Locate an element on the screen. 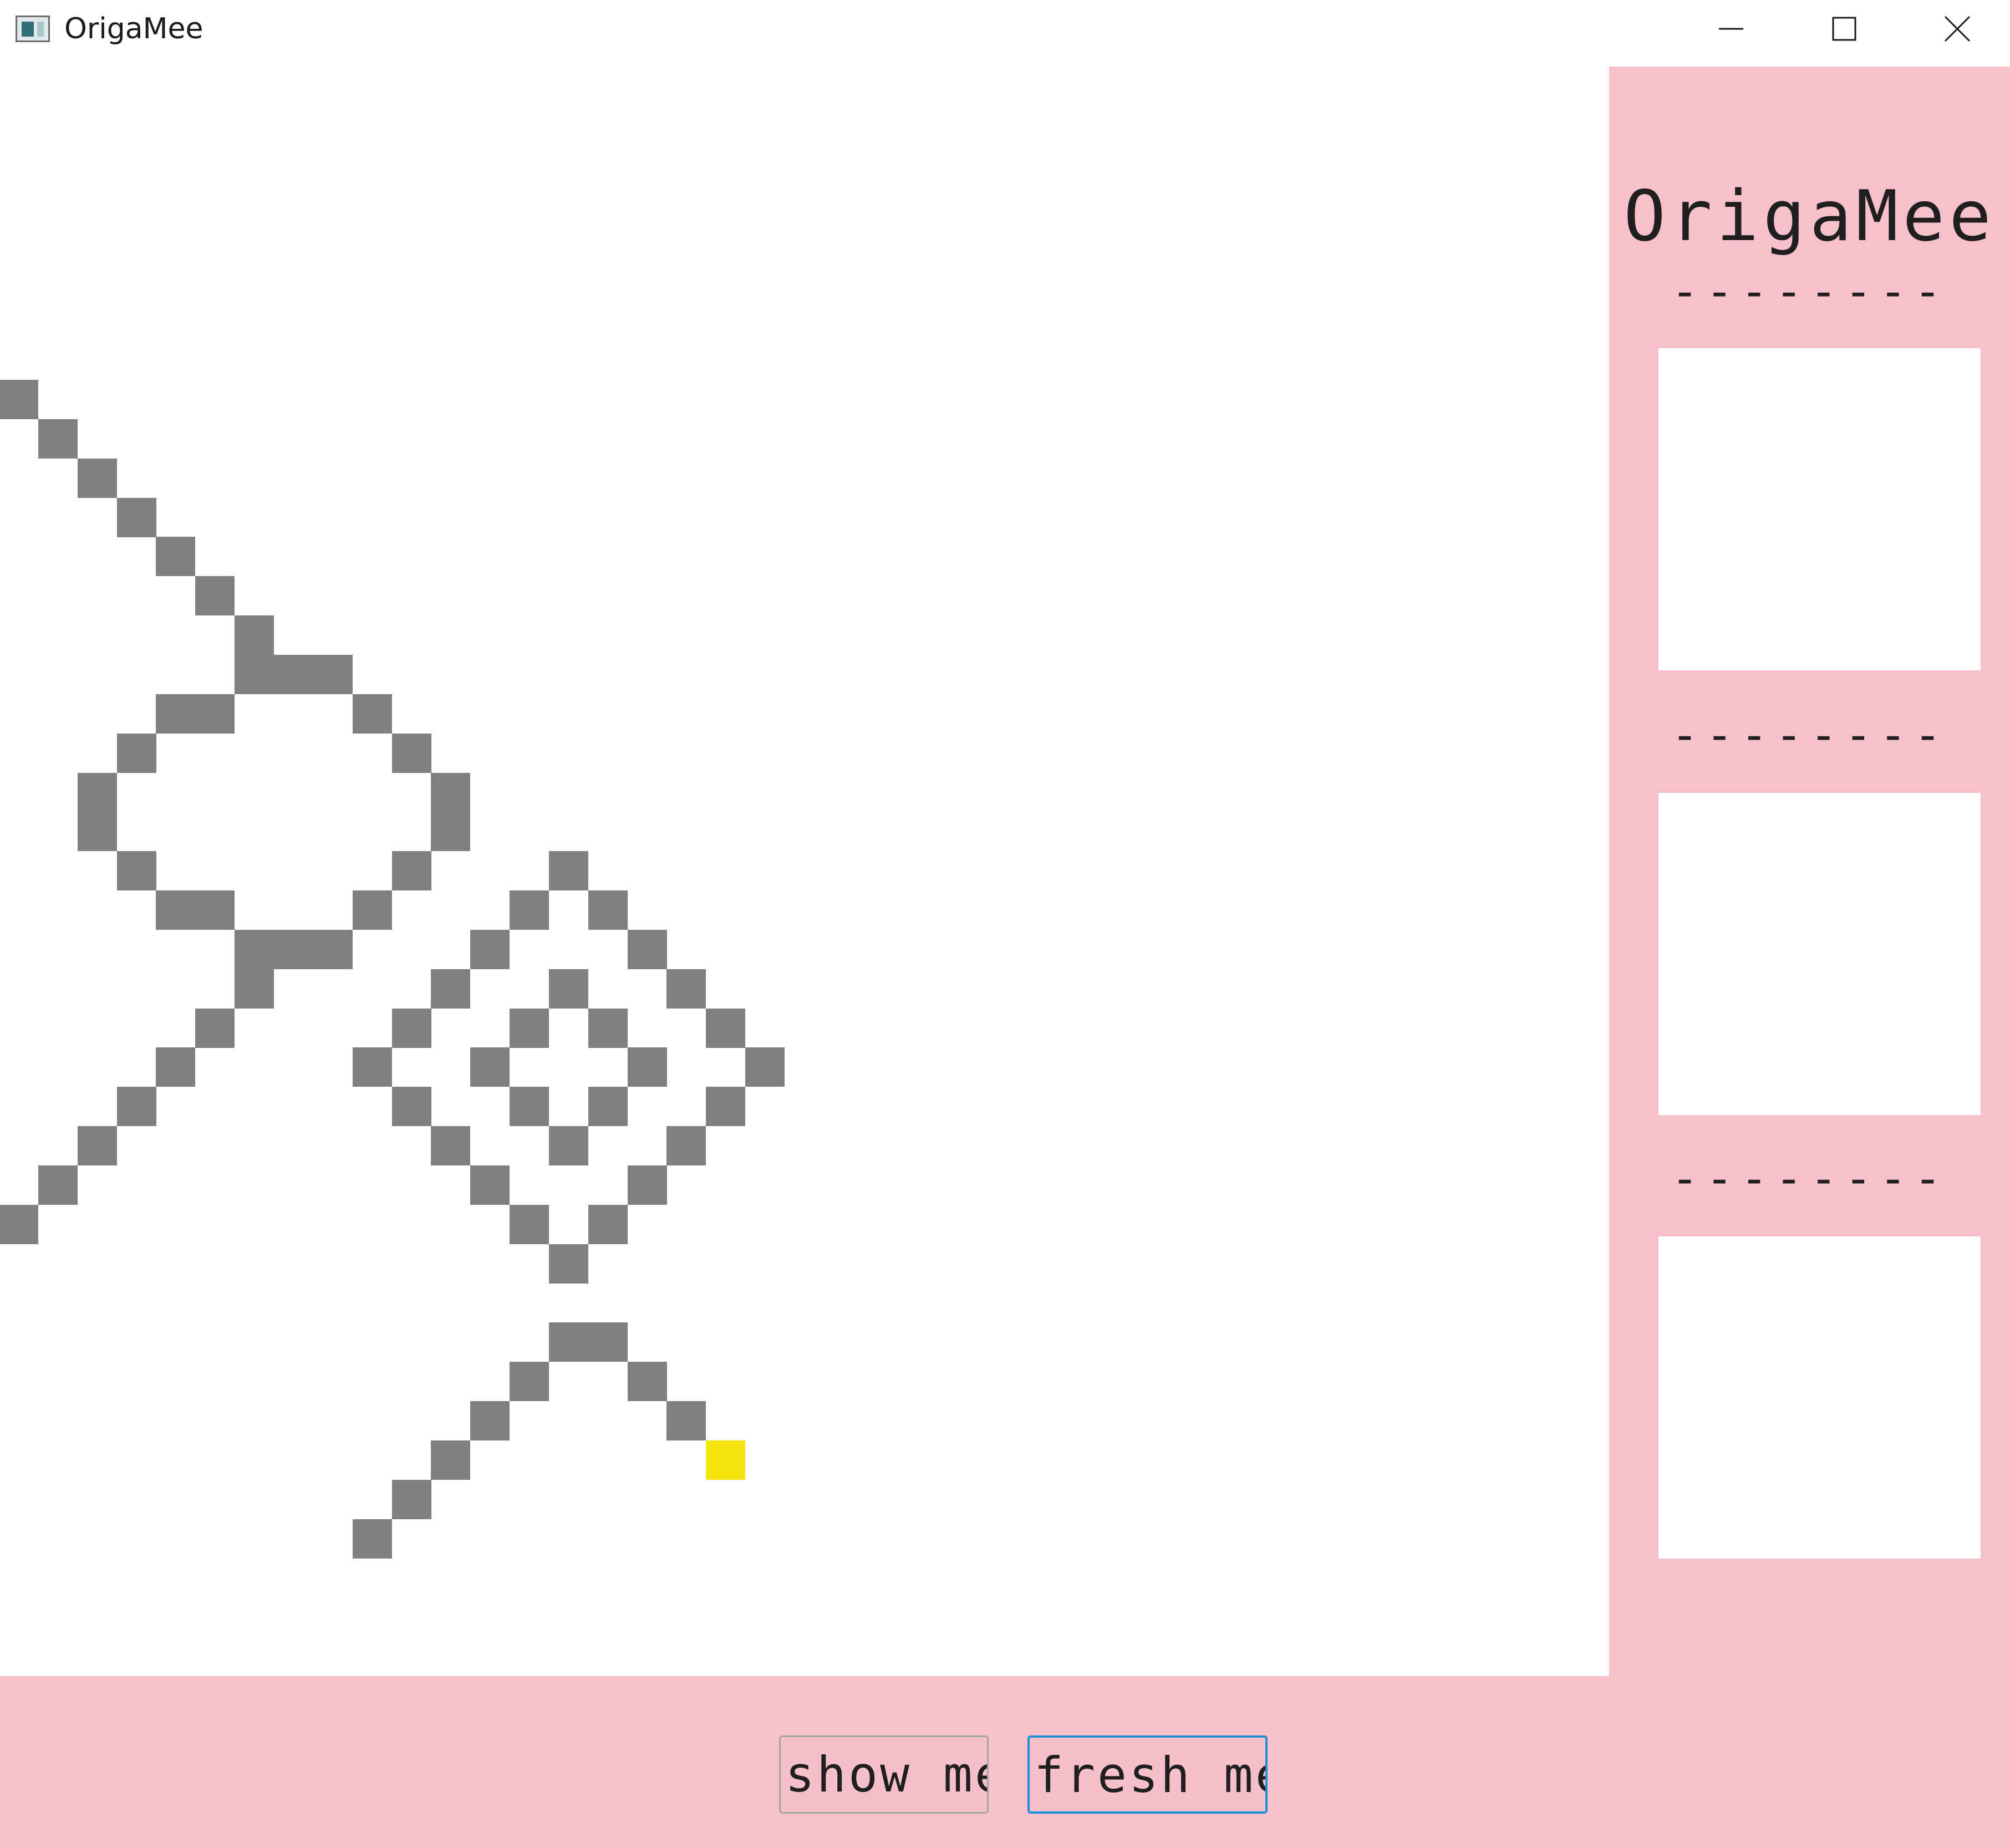 The width and height of the screenshot is (2010, 1848). maximize-button is located at coordinates (1844, 29).